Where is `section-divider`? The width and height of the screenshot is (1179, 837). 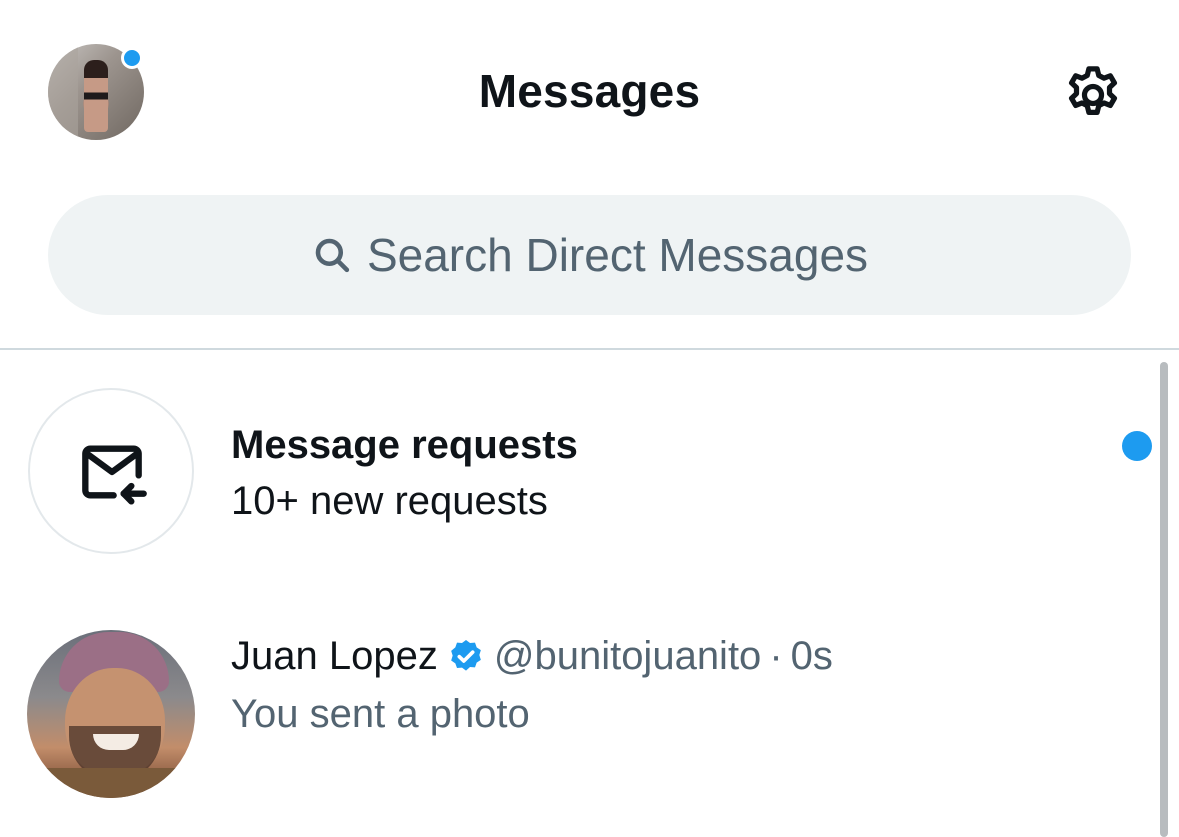 section-divider is located at coordinates (589, 349).